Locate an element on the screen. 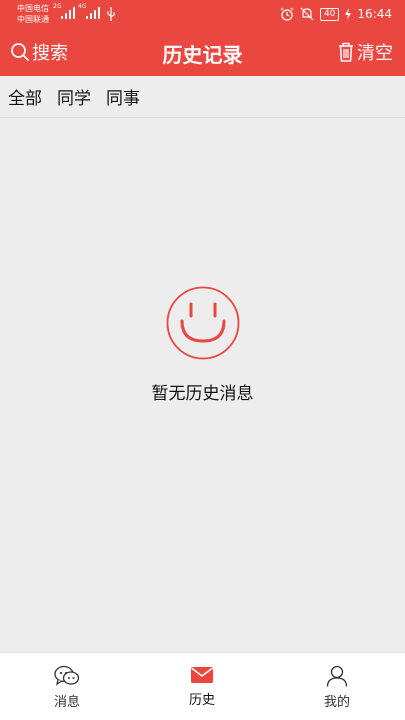 The image size is (405, 720). empty-message: 暂无历史消息 is located at coordinates (202, 394).